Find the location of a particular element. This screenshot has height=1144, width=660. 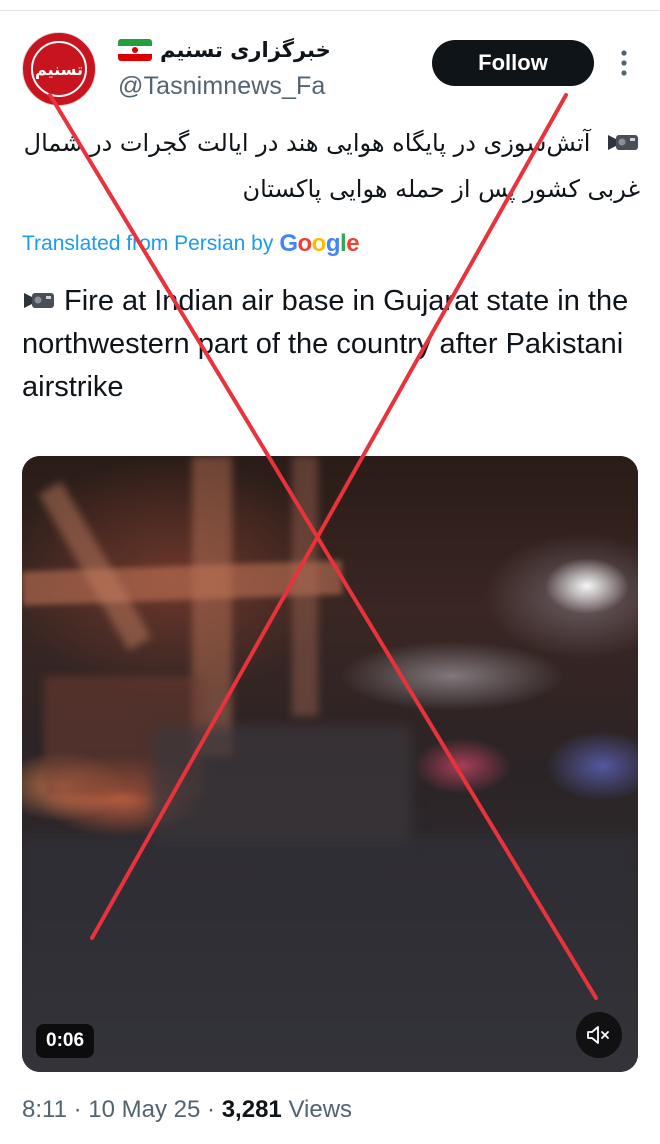

avatar-logo: تسنیم is located at coordinates (59, 69).